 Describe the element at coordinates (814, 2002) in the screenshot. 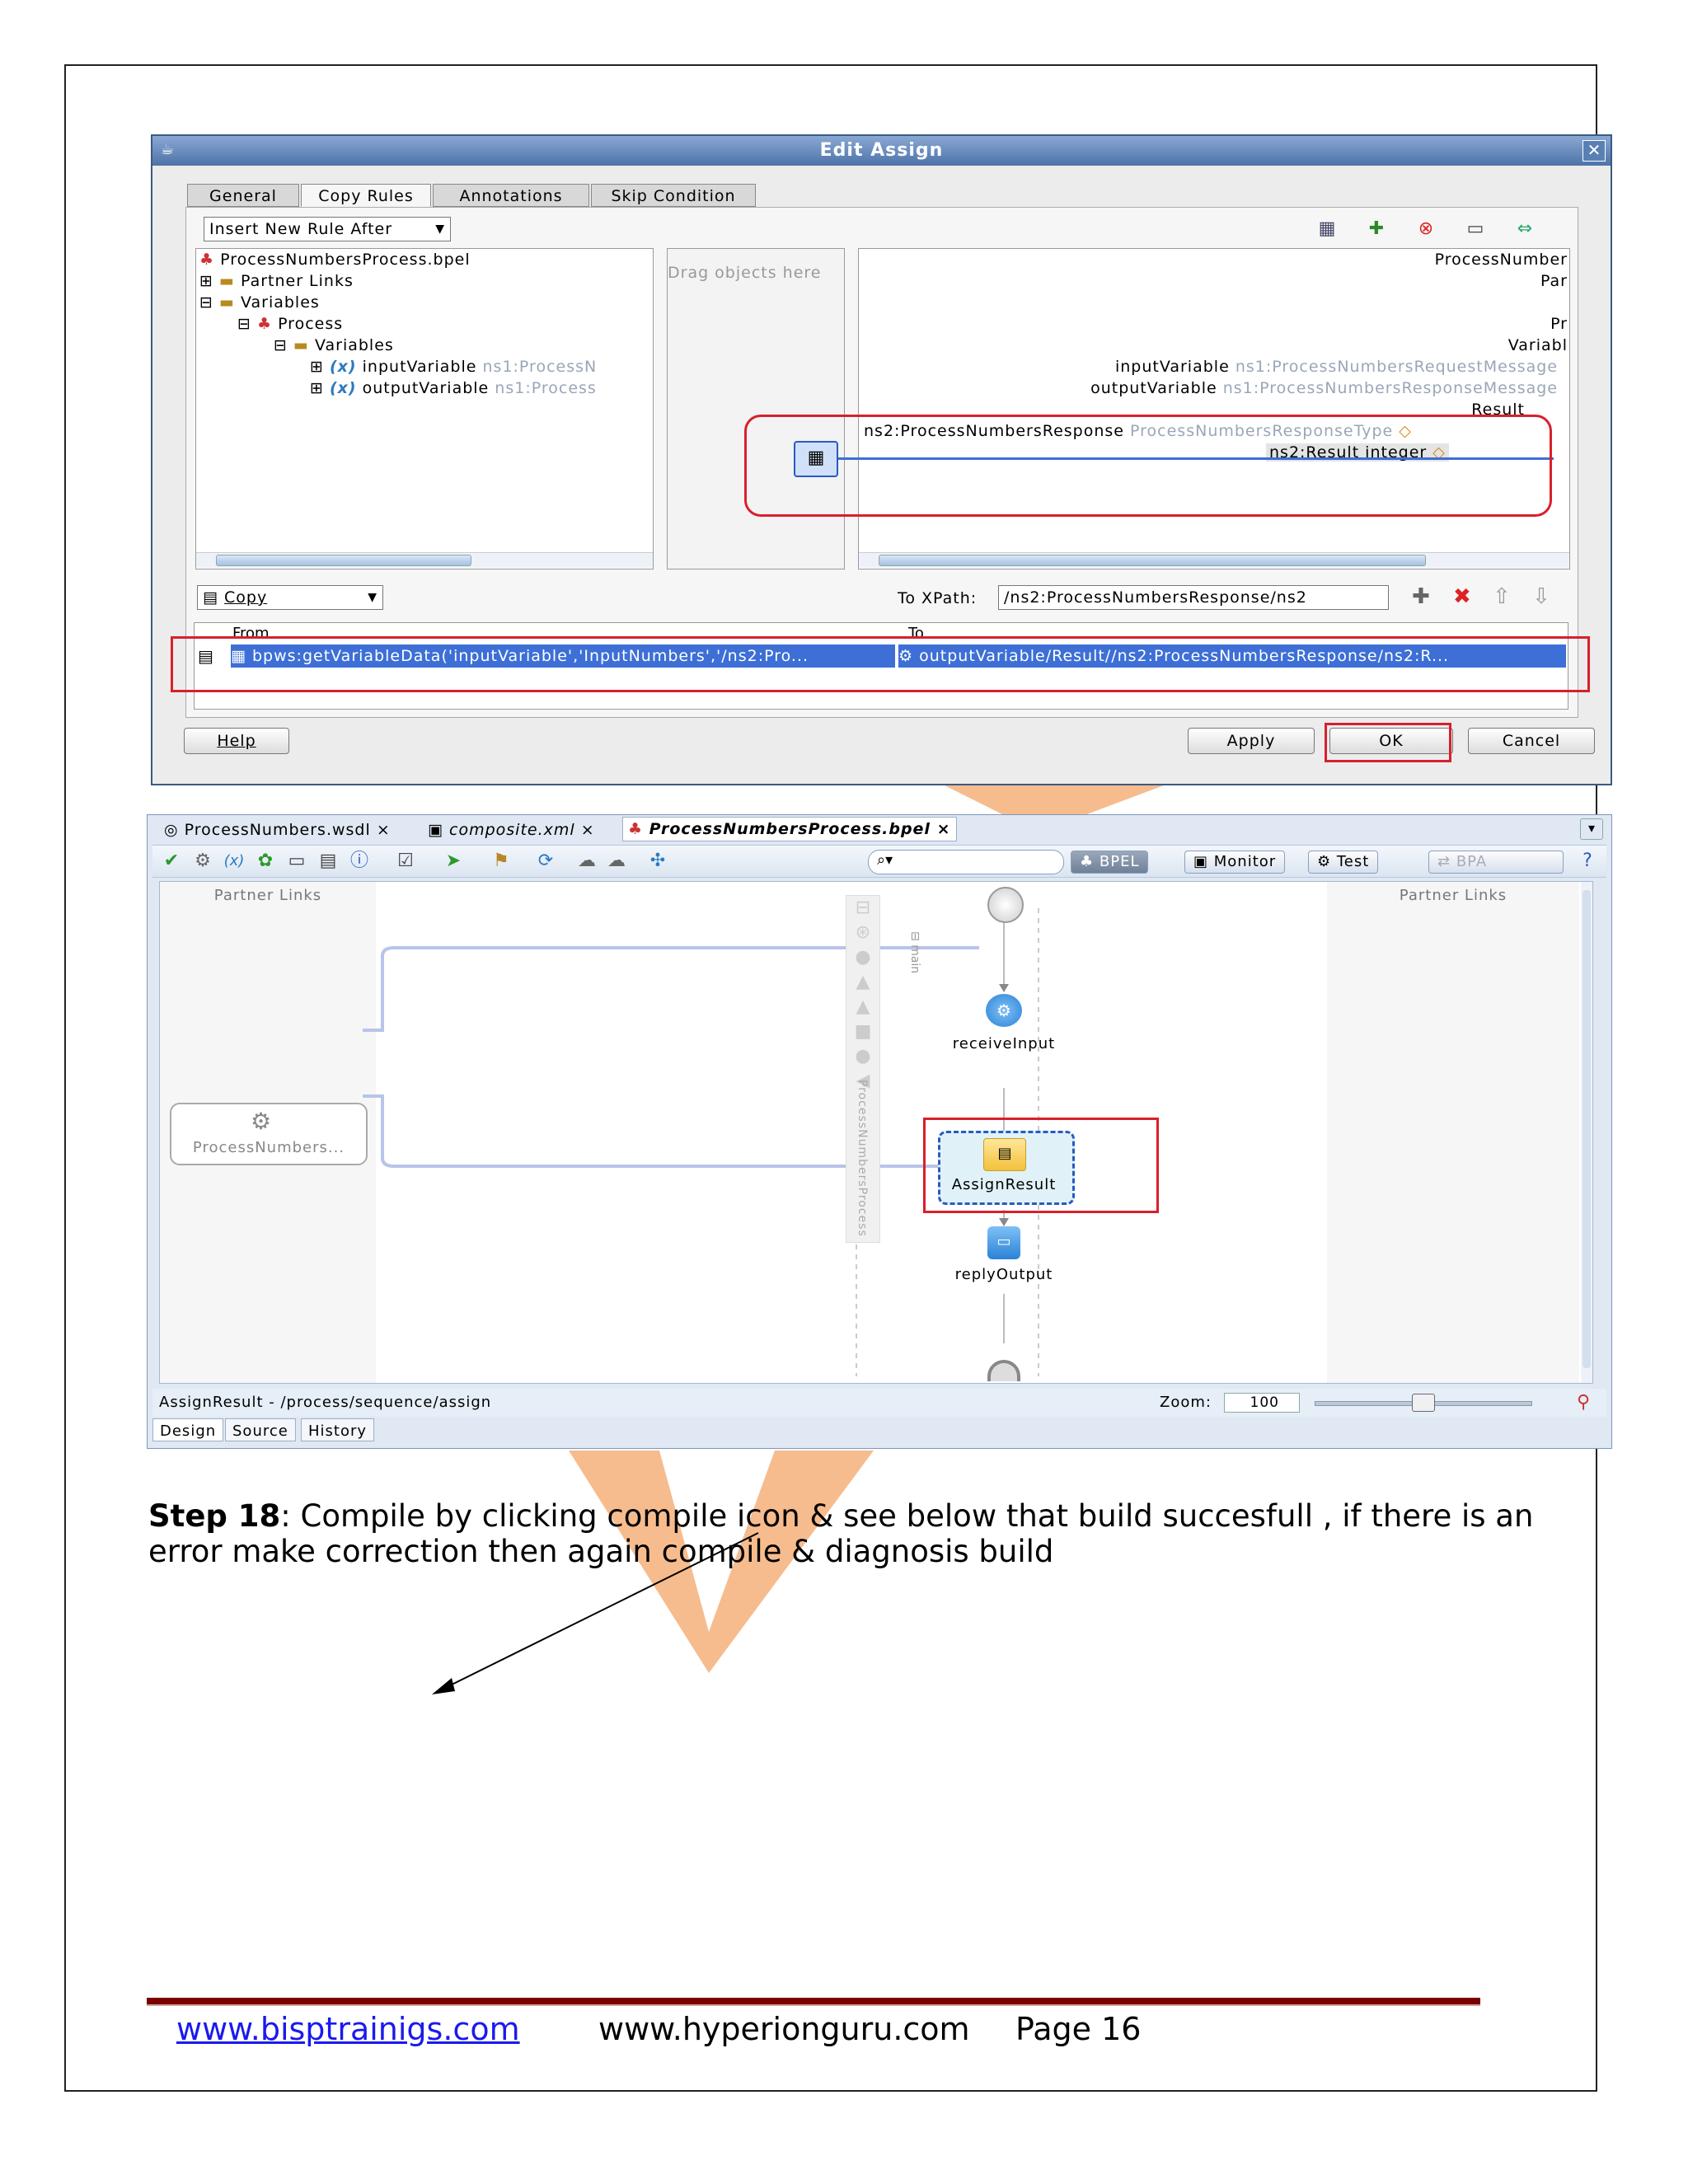

I see `footer-divider` at that location.